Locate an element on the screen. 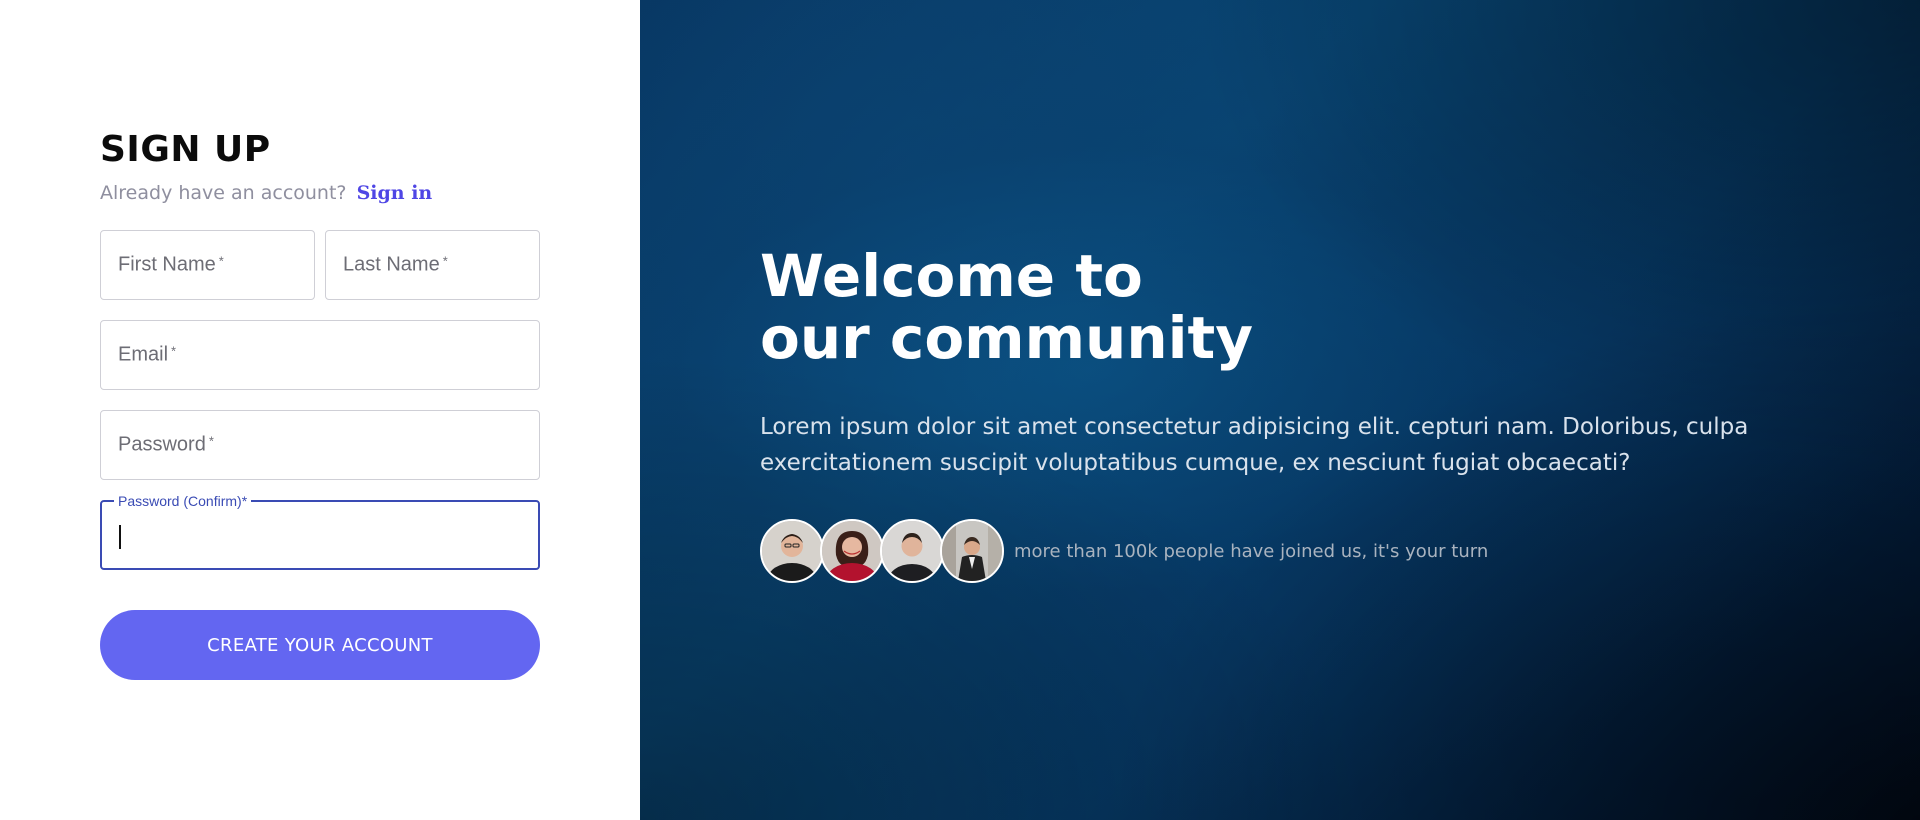 Image resolution: width=1920 pixels, height=820 pixels. signin-prompt-text: Already have an account? is located at coordinates (223, 193).